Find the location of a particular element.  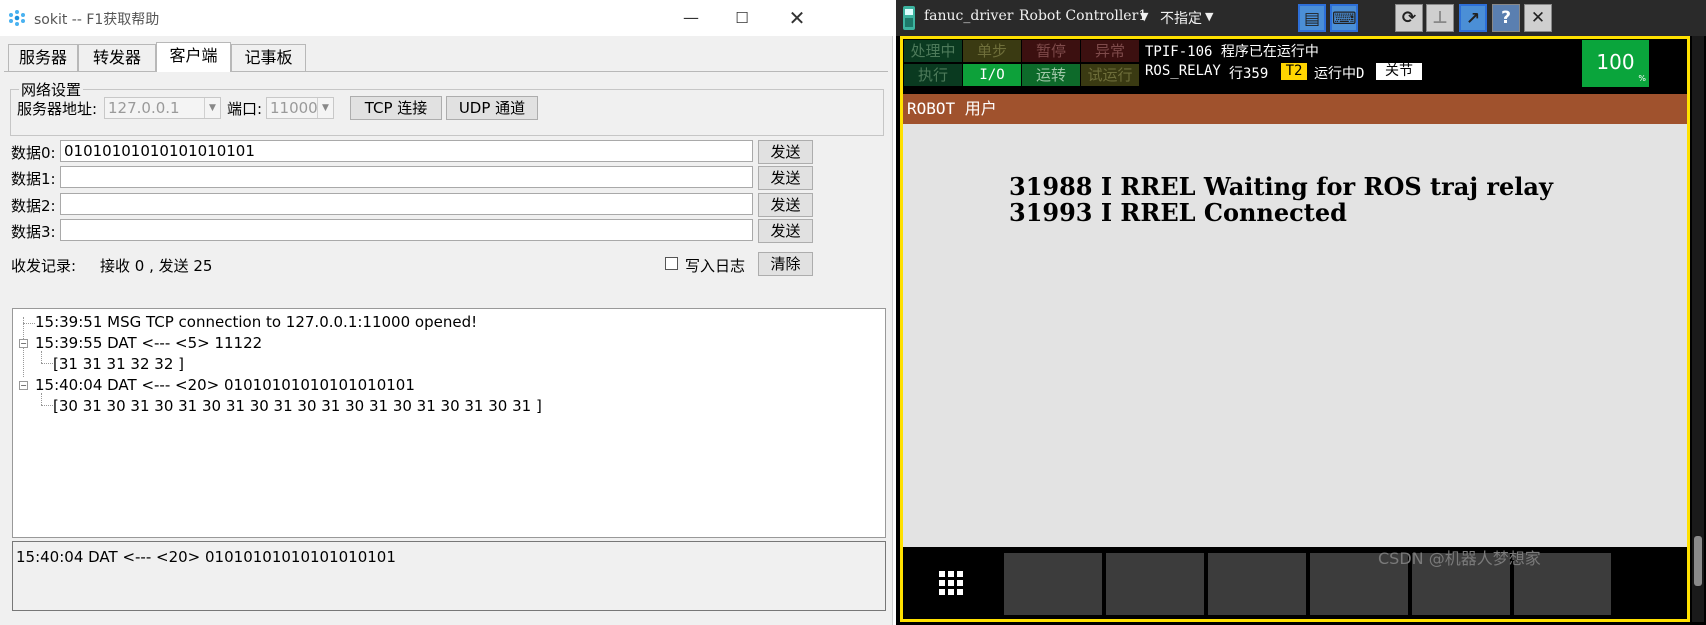

data0-input: 01010101010101010101 is located at coordinates (406, 151).